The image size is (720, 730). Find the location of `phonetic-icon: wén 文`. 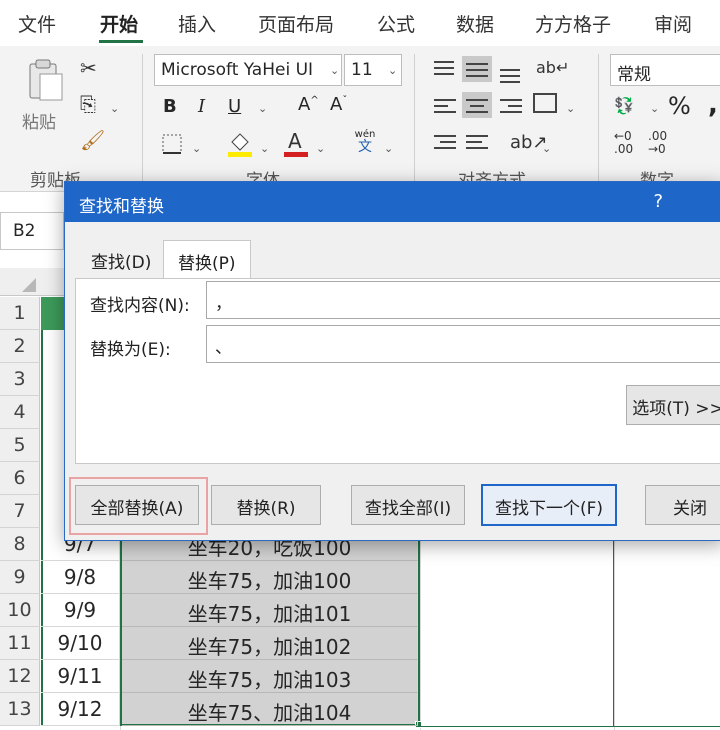

phonetic-icon: wén 文 is located at coordinates (365, 142).